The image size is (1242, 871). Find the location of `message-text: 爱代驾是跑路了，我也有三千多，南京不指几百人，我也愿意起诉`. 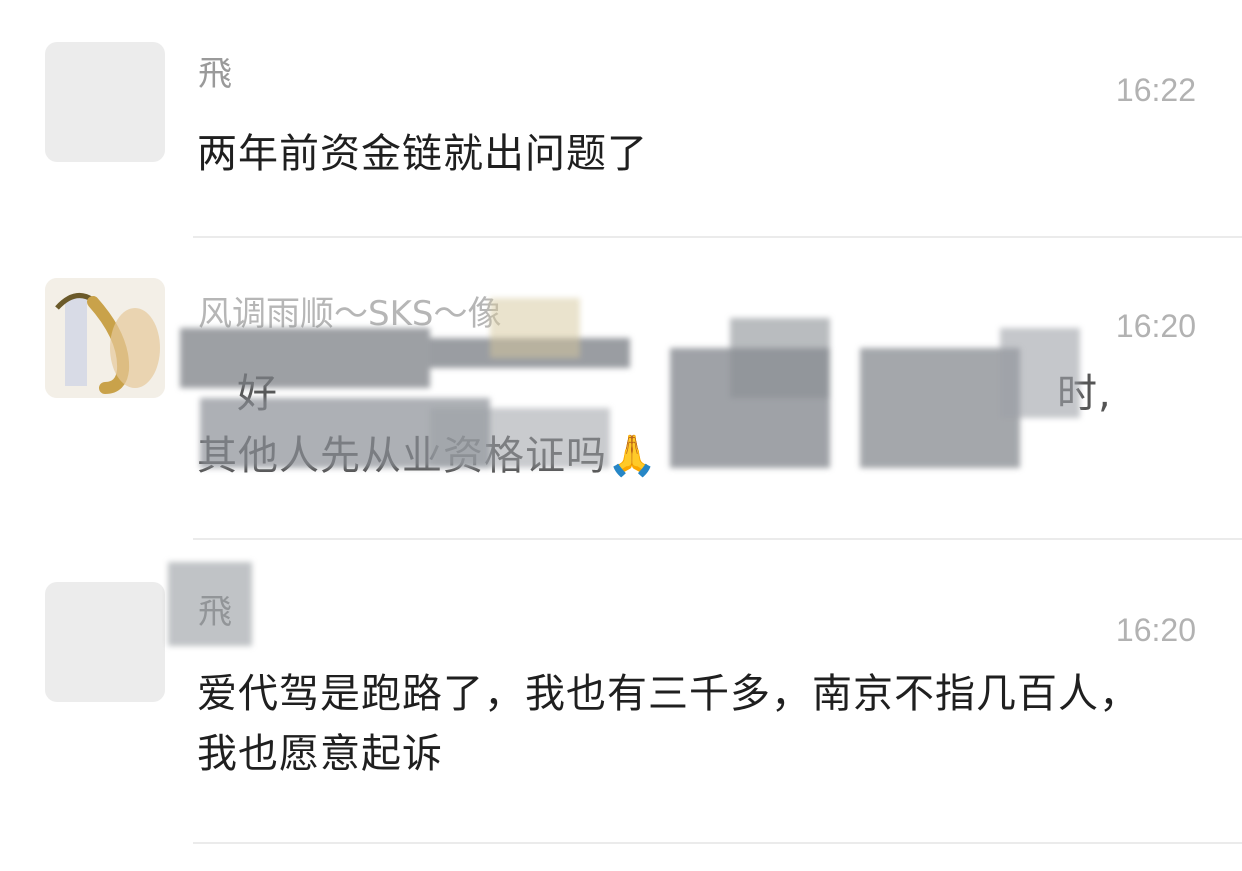

message-text: 爱代驾是跑路了，我也有三千多，南京不指几百人，我也愿意起诉 is located at coordinates (668, 724).